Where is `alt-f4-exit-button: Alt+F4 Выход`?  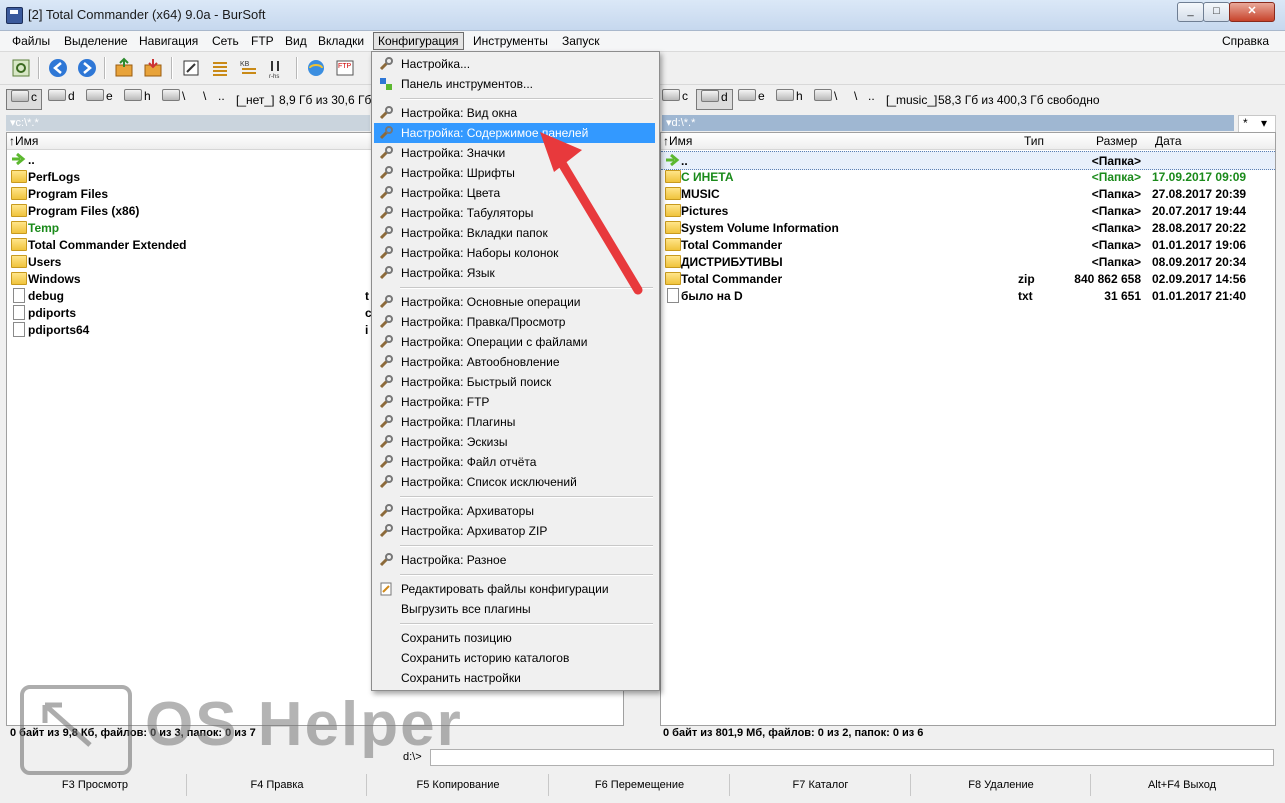 alt-f4-exit-button: Alt+F4 Выход is located at coordinates (1181, 785).